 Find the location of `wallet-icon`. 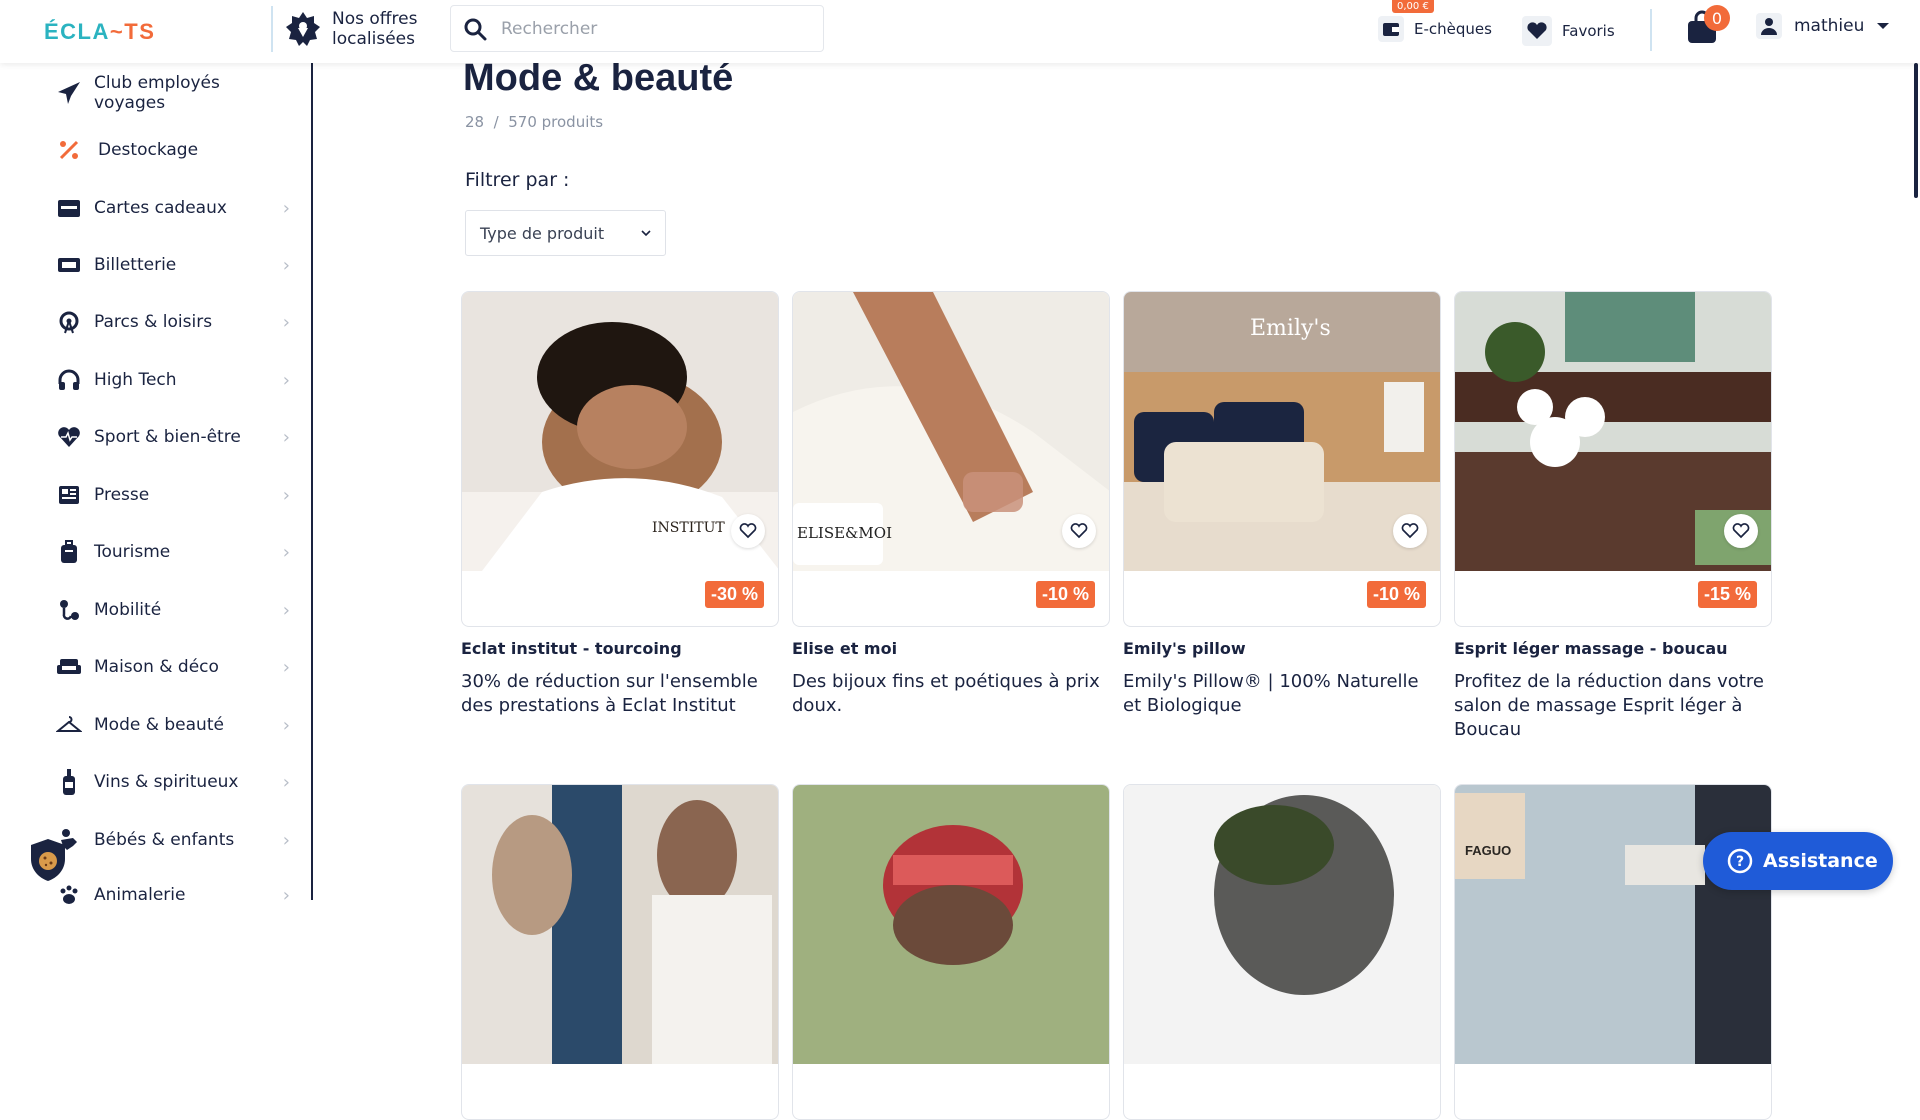

wallet-icon is located at coordinates (1391, 29).